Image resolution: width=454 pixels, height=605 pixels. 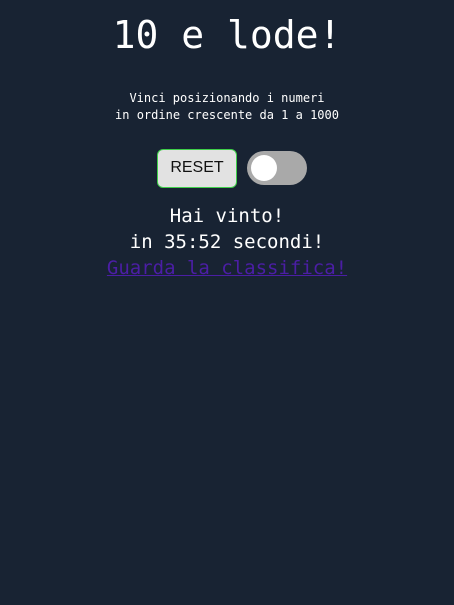 I want to click on instructions-line-2: in ordine crescente da 1 a 1000, so click(x=227, y=115).